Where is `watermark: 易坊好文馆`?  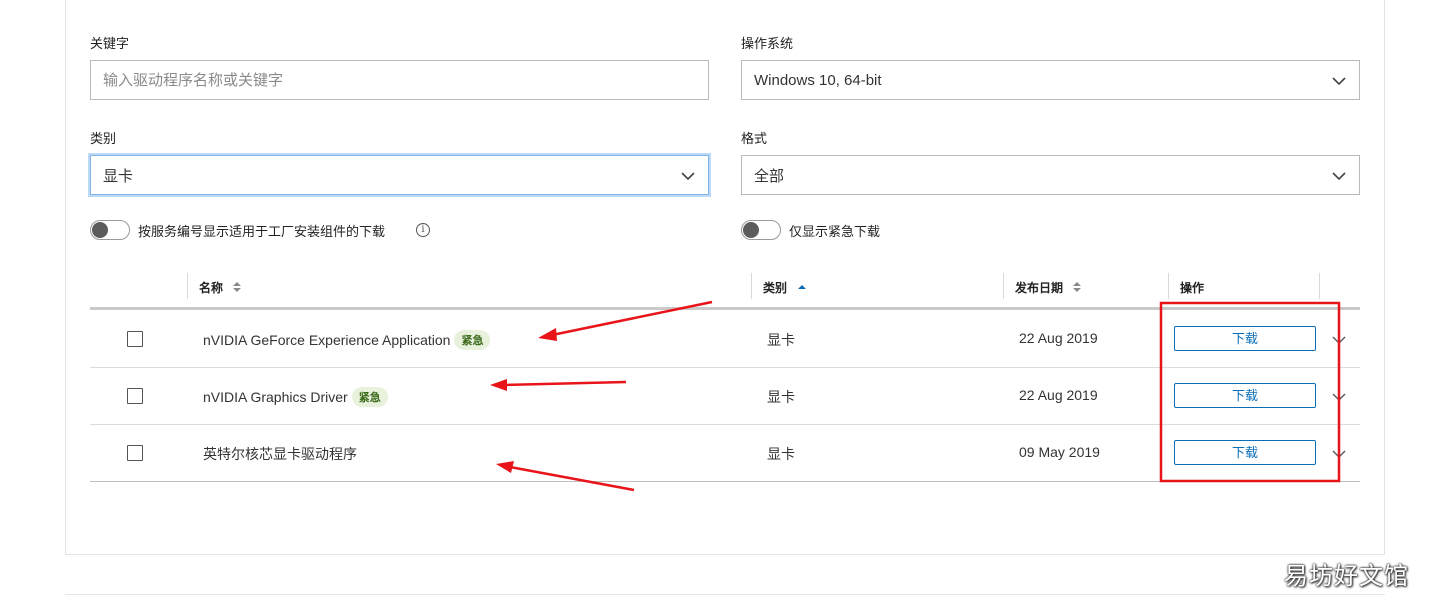 watermark: 易坊好文馆 is located at coordinates (1346, 576).